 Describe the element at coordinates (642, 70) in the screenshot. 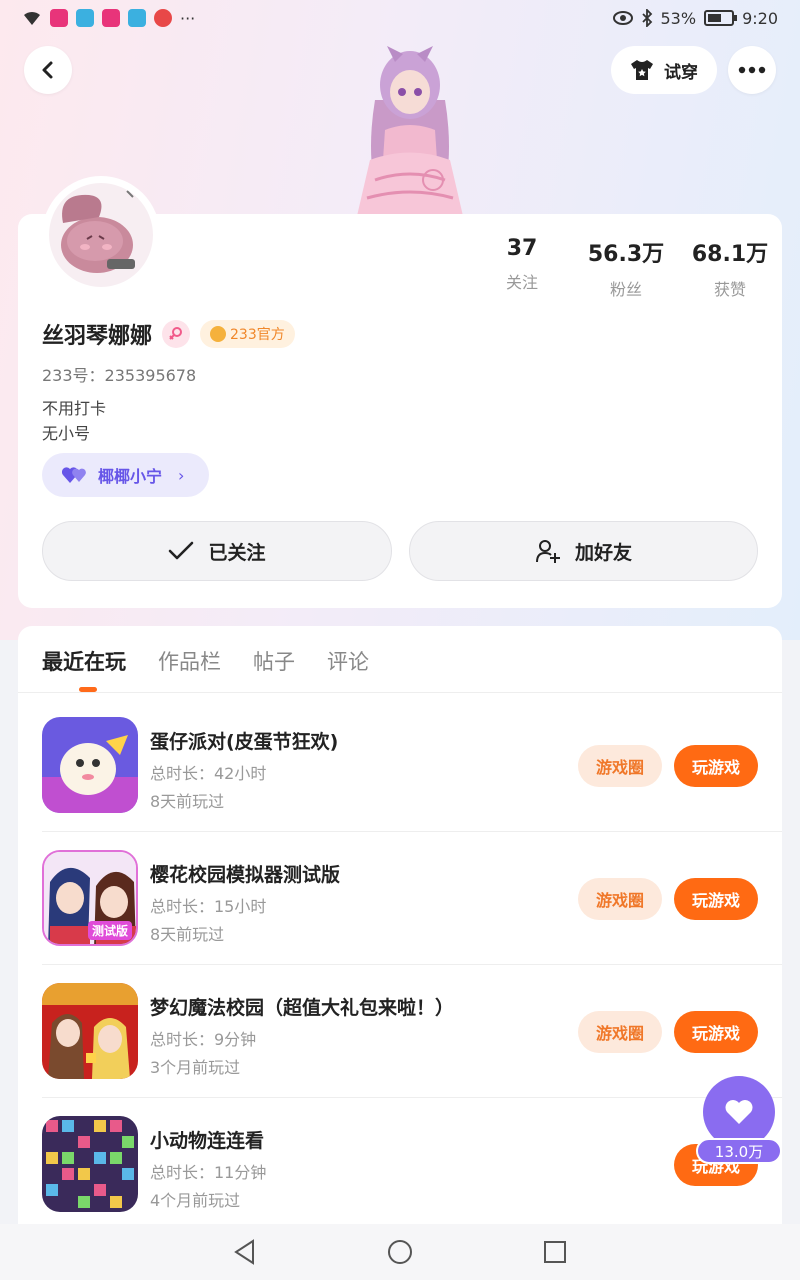

I see `tshirt-icon` at that location.